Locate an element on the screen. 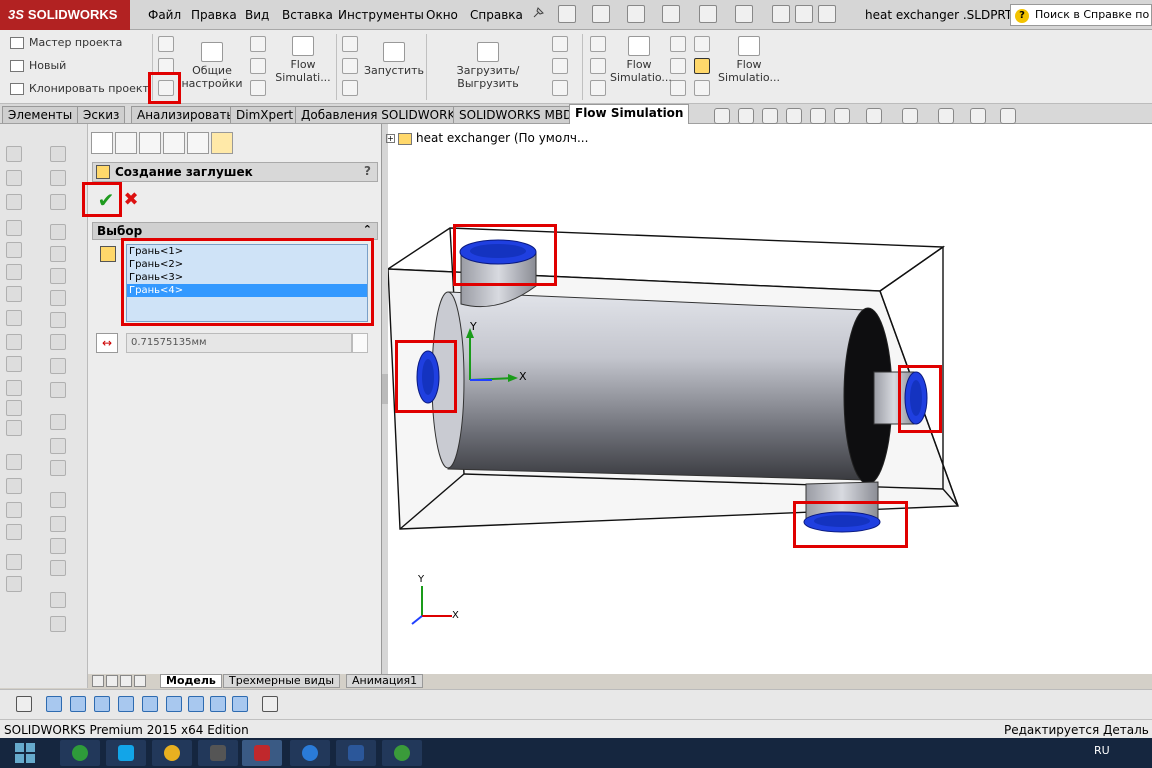 This screenshot has height=768, width=1152. hide-show-items-icon is located at coordinates (910, 116).